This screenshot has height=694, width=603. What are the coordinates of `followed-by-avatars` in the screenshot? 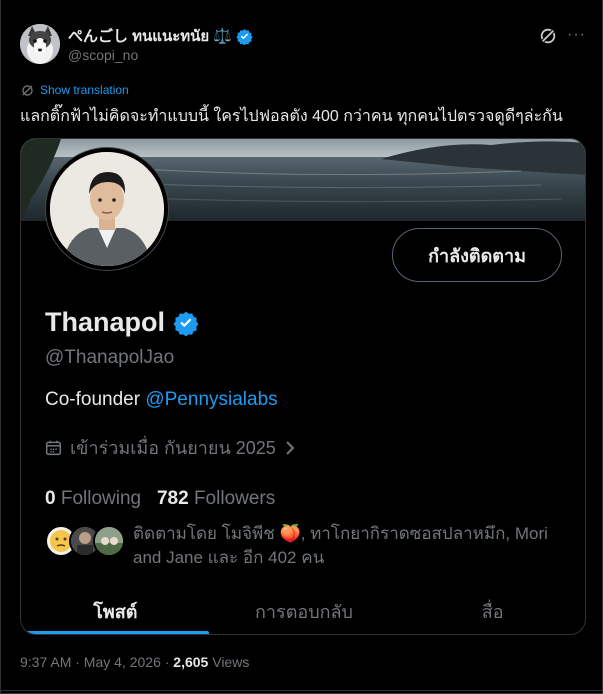 It's located at (87, 542).